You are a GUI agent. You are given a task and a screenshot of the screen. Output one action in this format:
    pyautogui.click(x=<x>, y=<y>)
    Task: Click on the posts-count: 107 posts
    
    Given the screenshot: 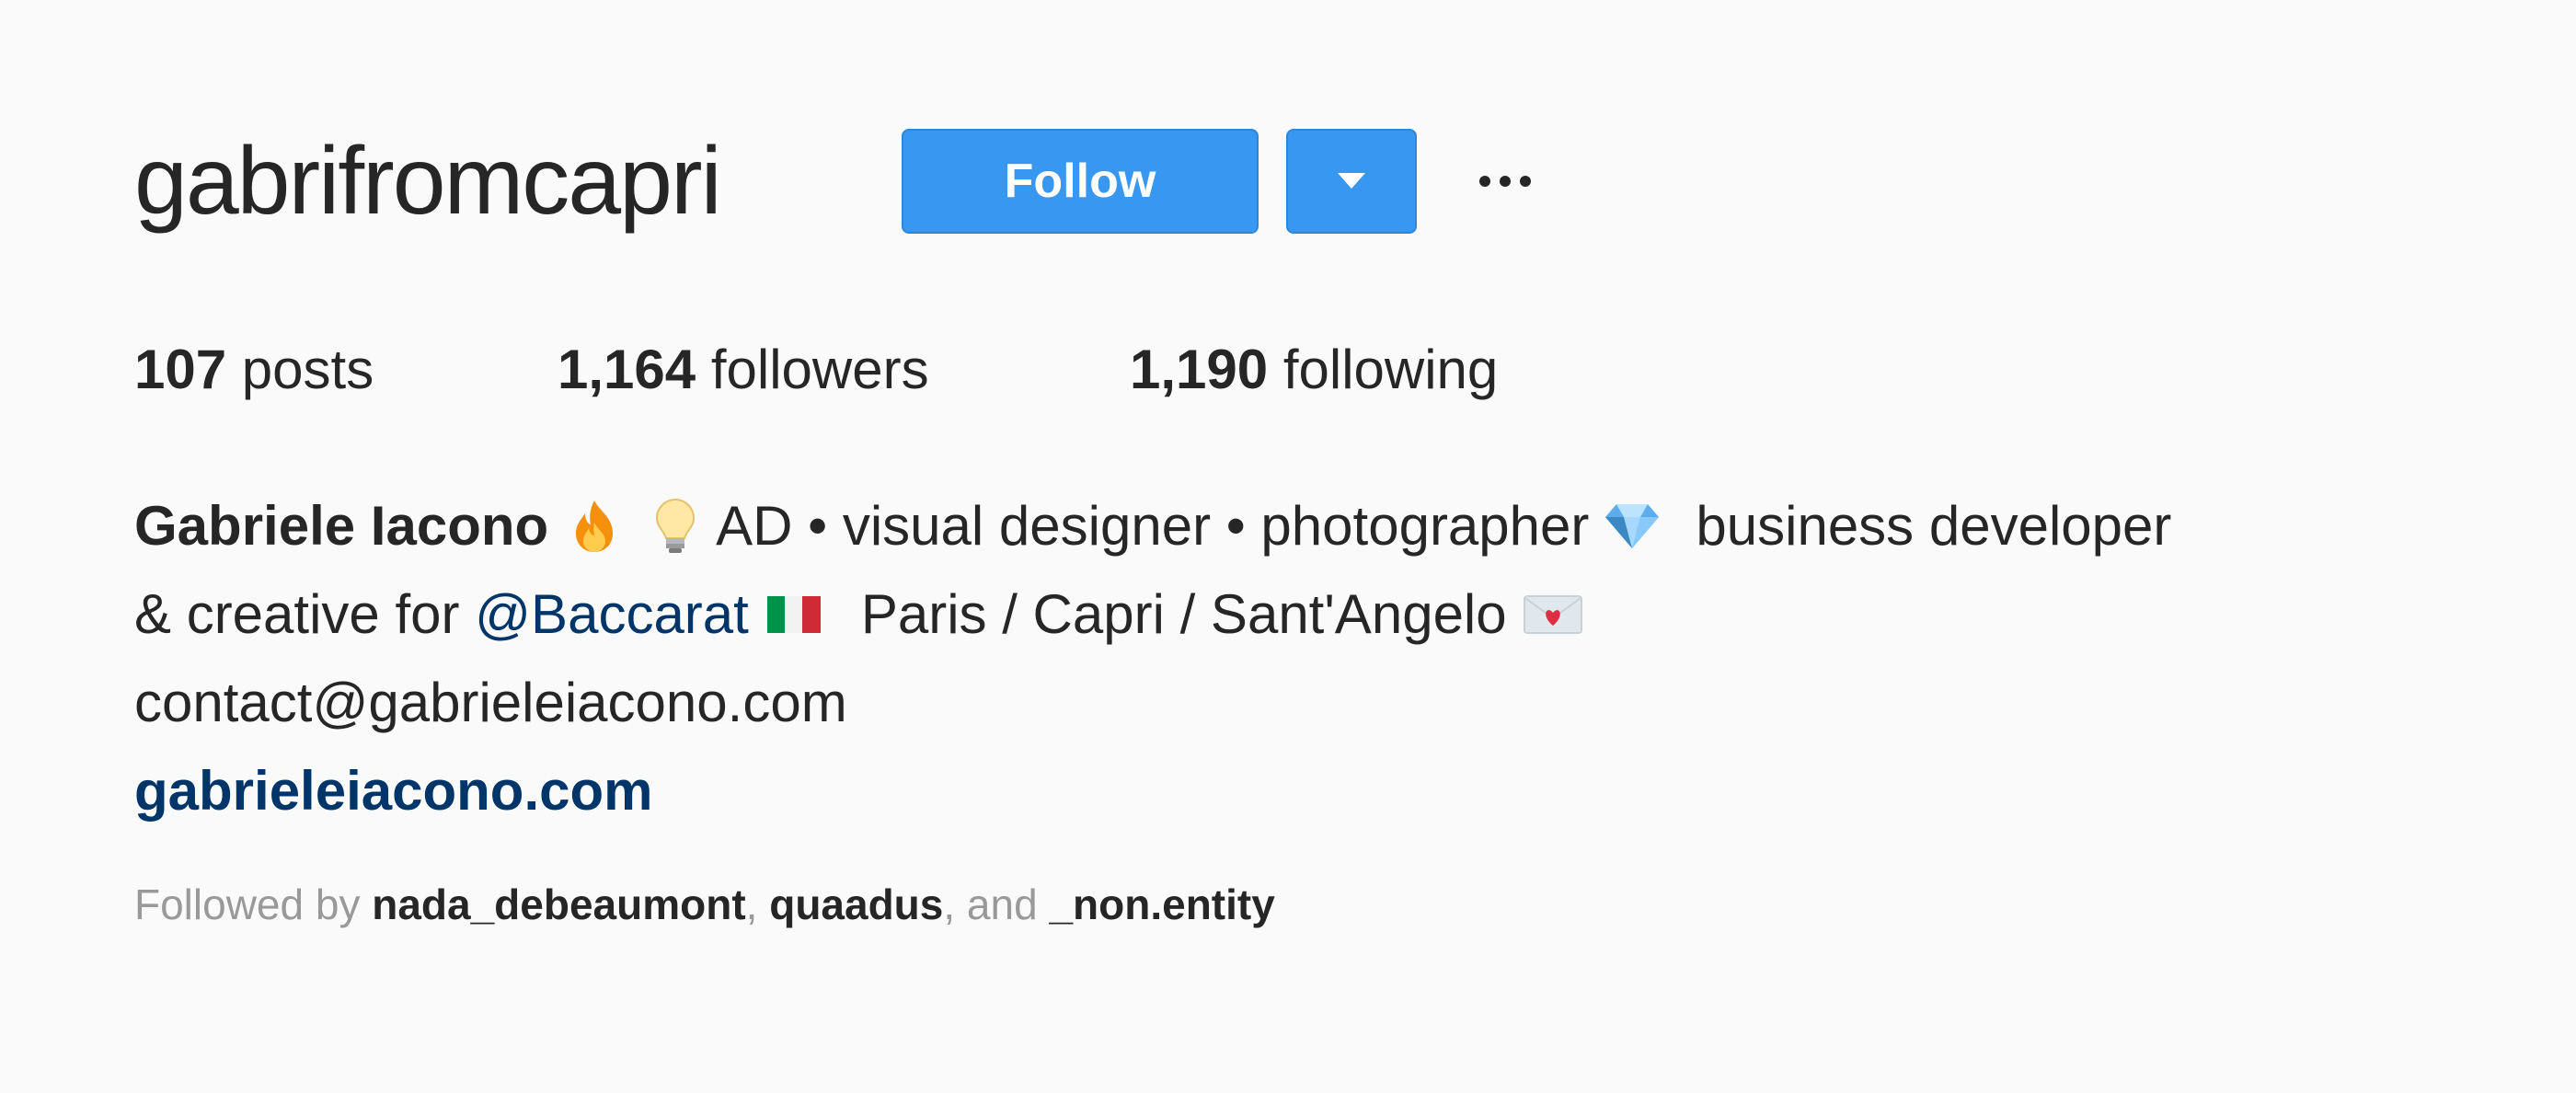 What is the action you would take?
    pyautogui.click(x=254, y=370)
    